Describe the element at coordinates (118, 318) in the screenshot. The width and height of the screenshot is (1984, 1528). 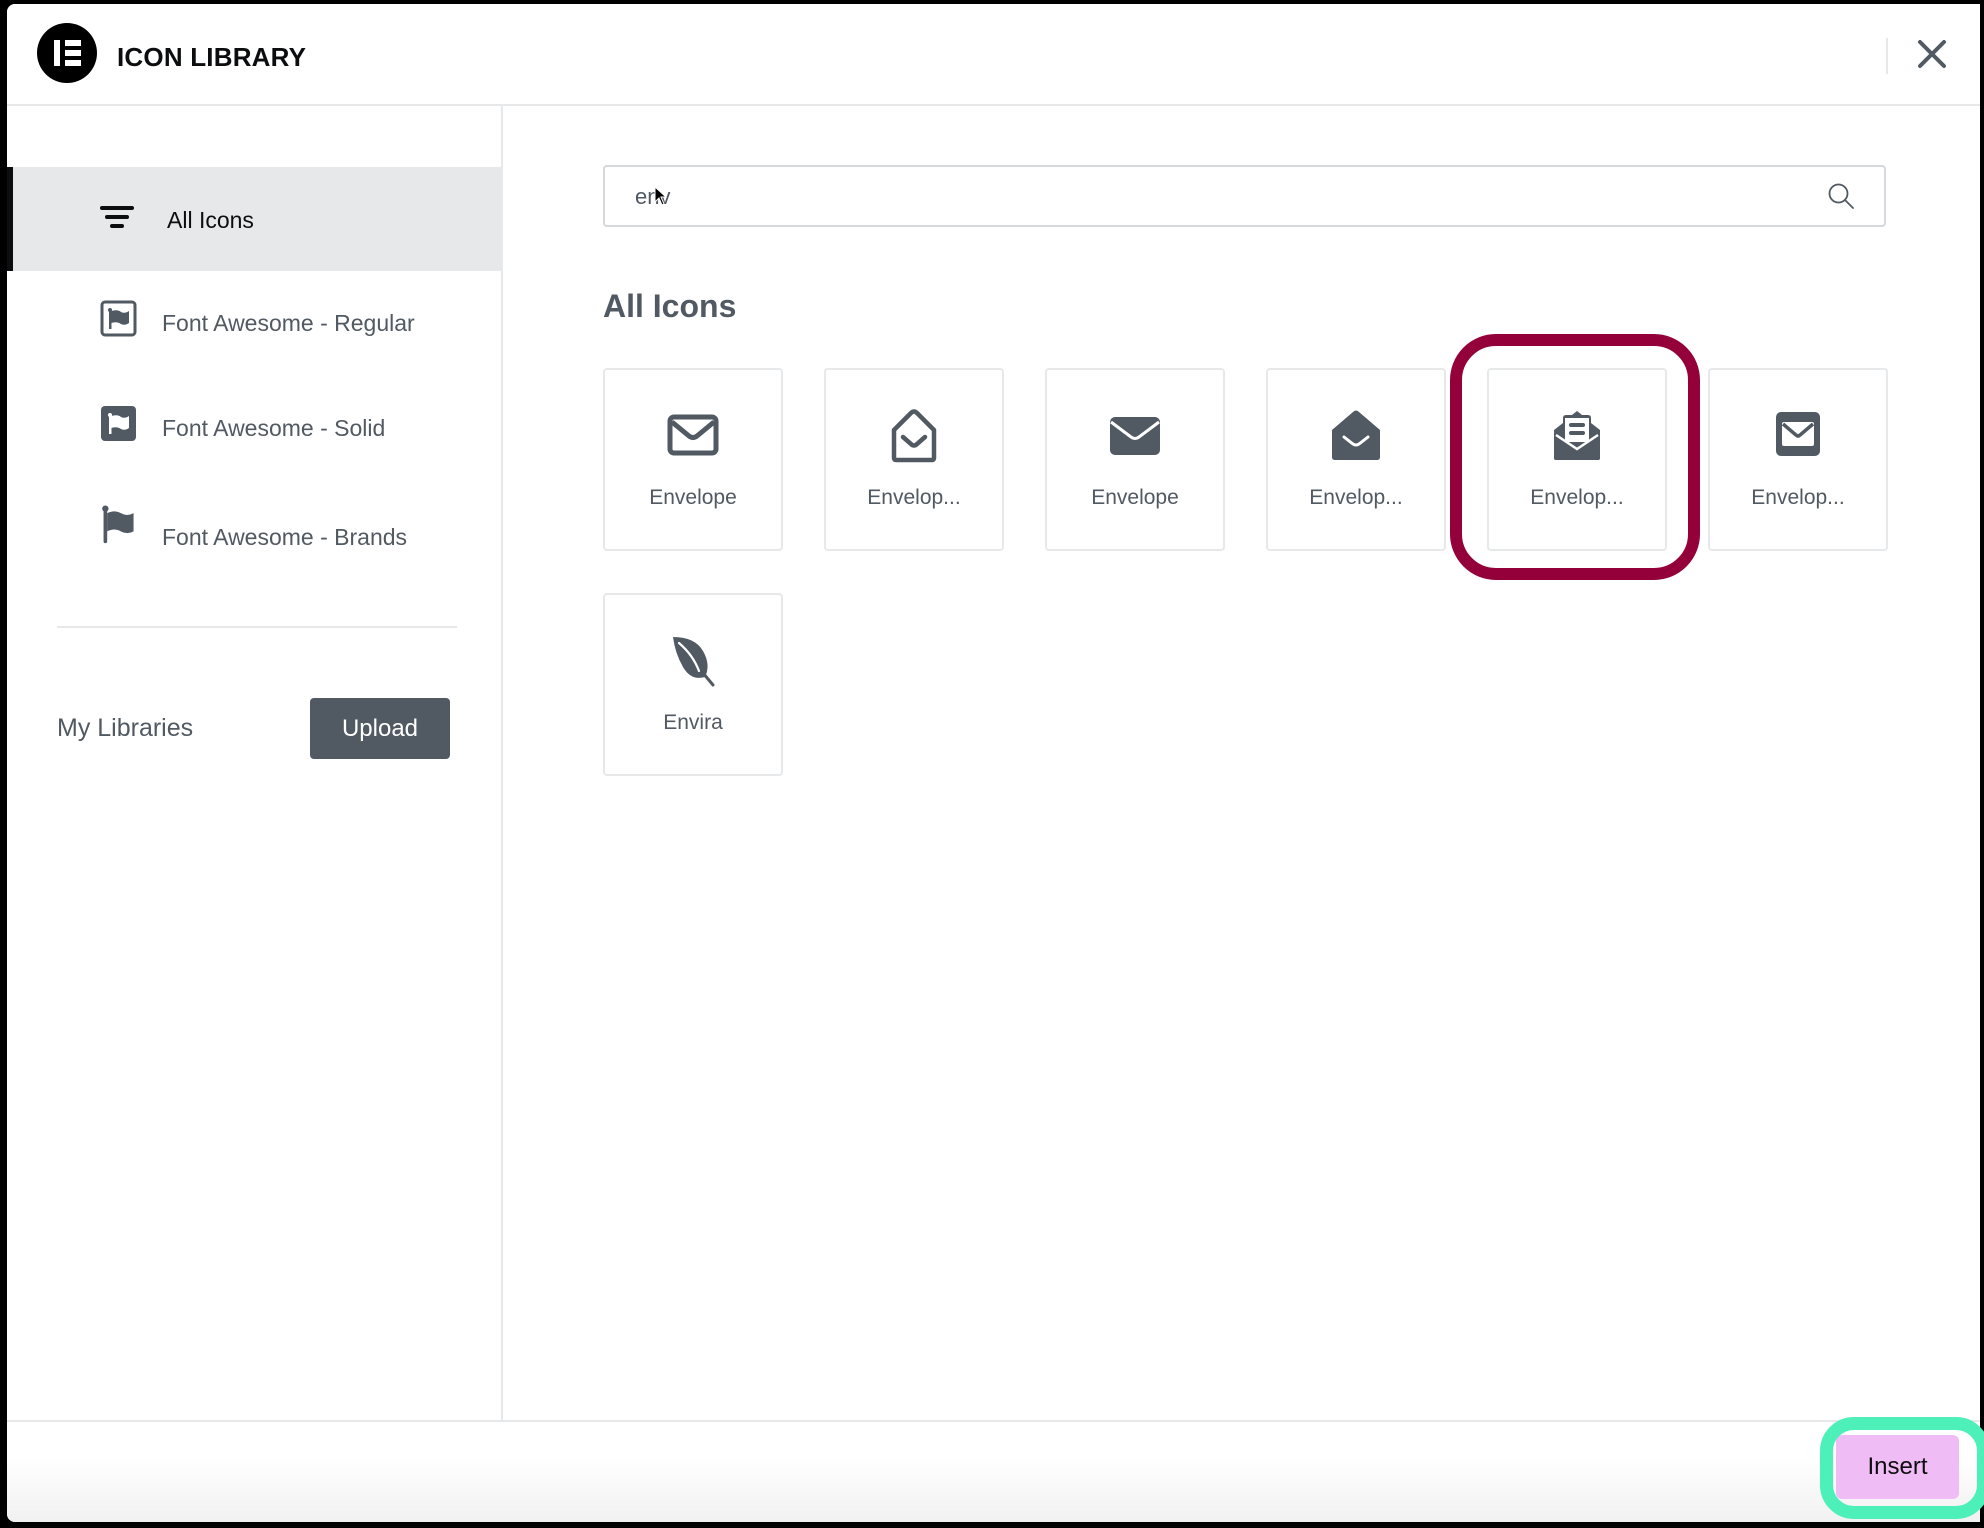
I see `flag-outline-square-icon` at that location.